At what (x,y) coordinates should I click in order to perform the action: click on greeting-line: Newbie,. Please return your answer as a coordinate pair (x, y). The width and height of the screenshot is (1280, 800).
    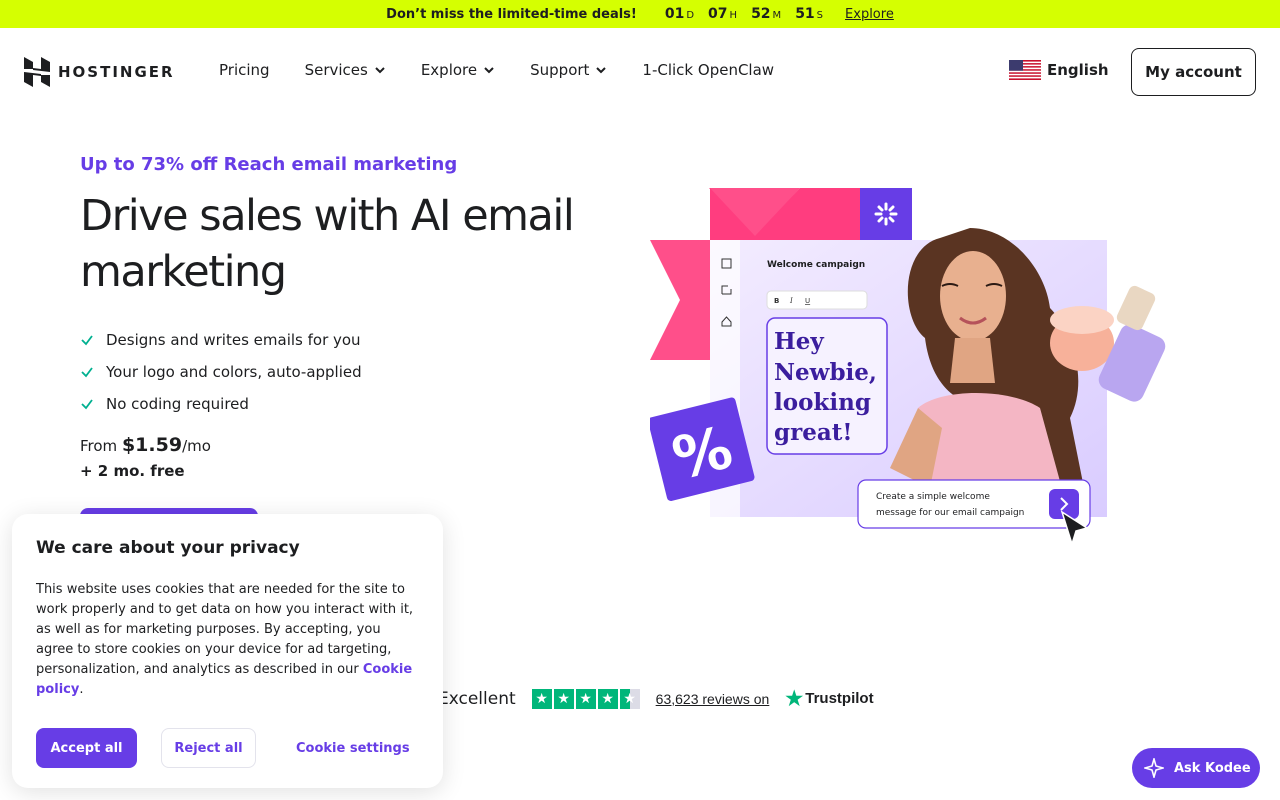
    Looking at the image, I should click on (825, 372).